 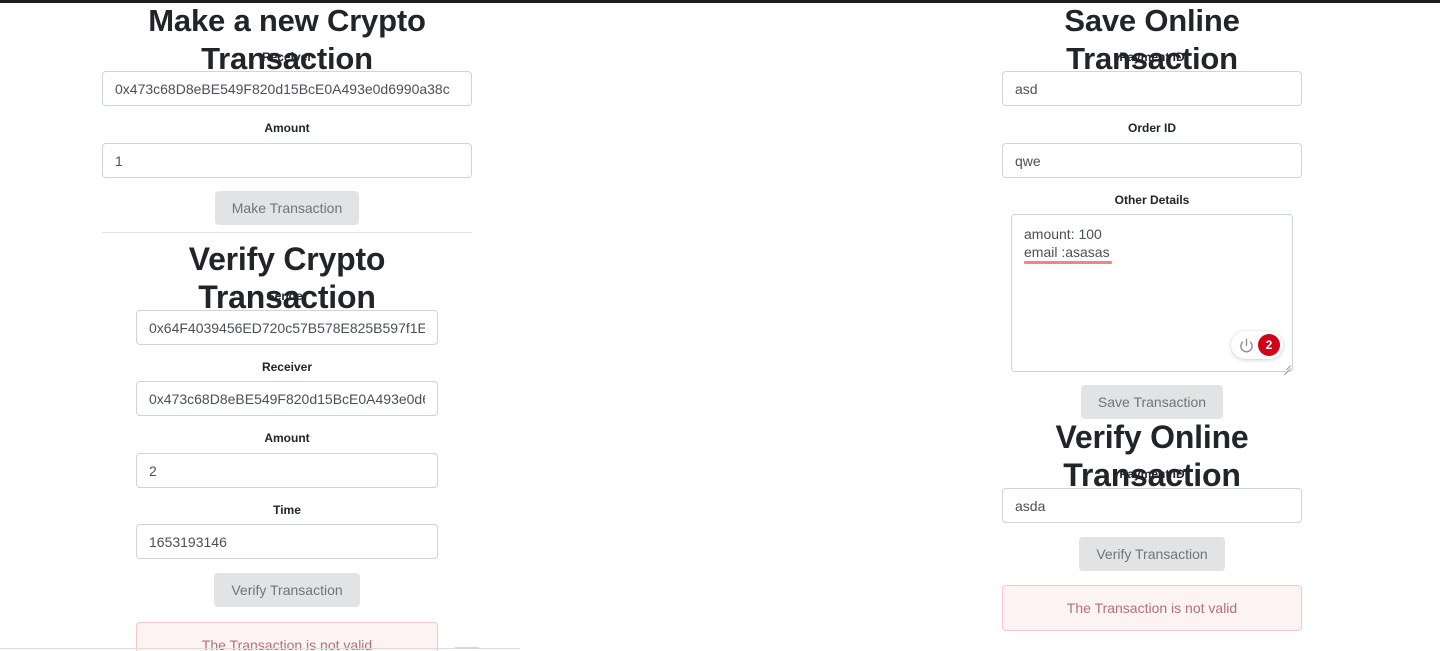 I want to click on verify-online-payment-id-input, so click(x=1152, y=505).